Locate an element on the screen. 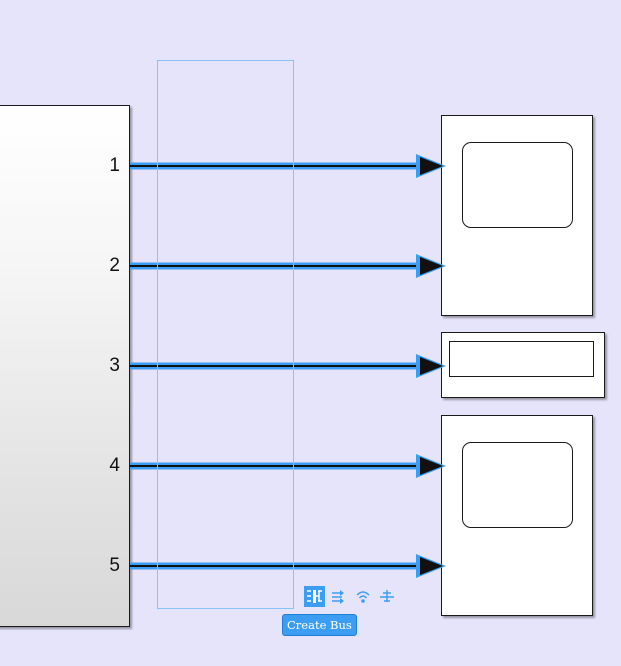  create-bus-tooltip: Create Bus is located at coordinates (319, 625).